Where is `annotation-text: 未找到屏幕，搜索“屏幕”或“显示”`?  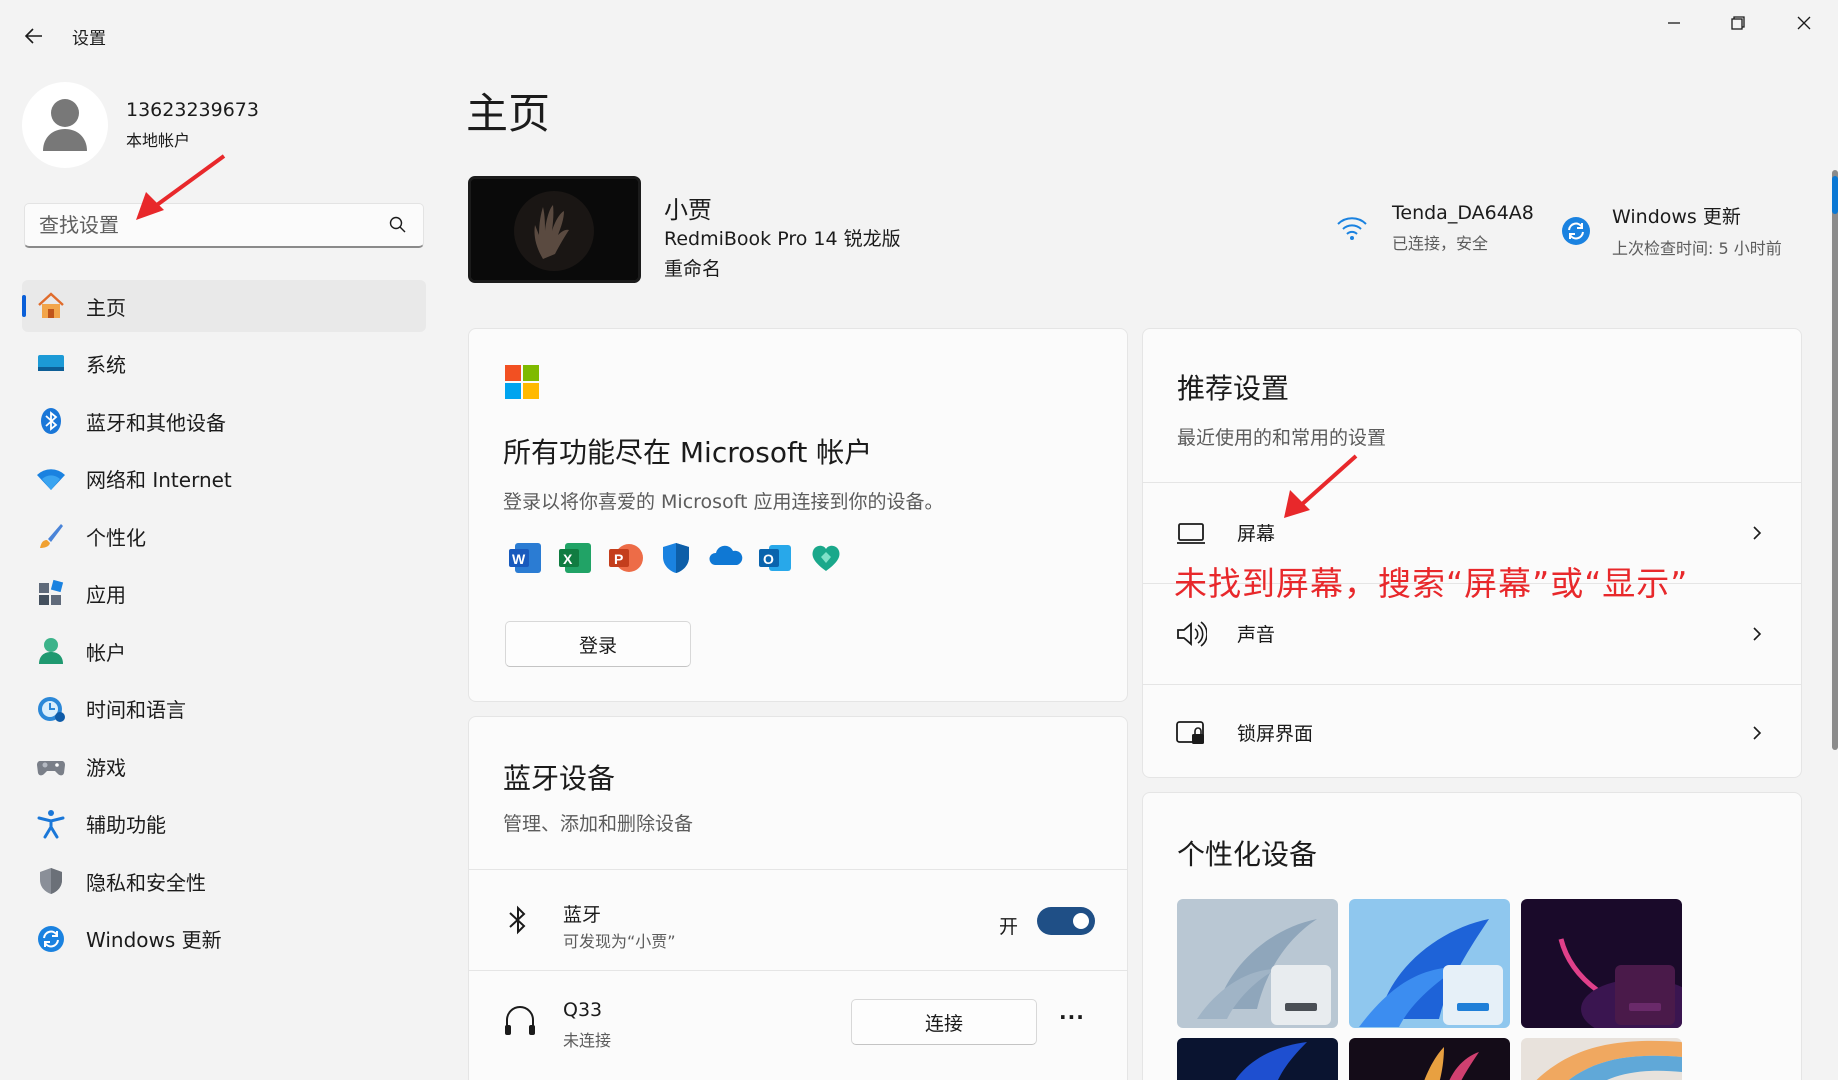
annotation-text: 未找到屏幕，搜索“屏幕”或“显示” is located at coordinates (1431, 583).